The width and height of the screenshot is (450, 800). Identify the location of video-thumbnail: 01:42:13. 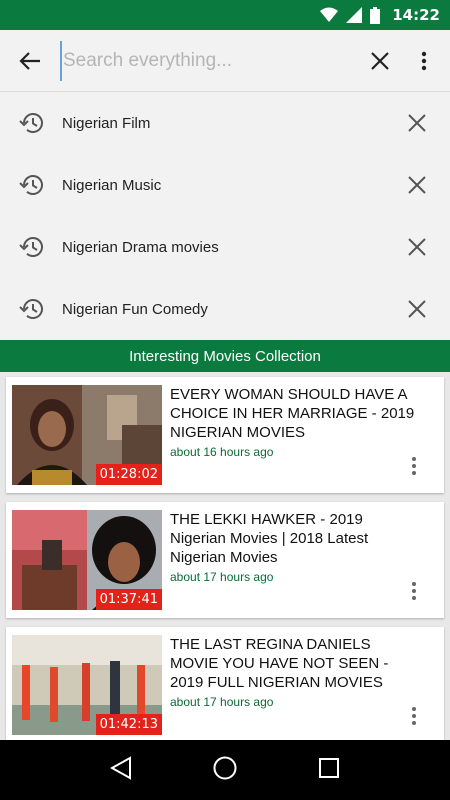
(87, 685).